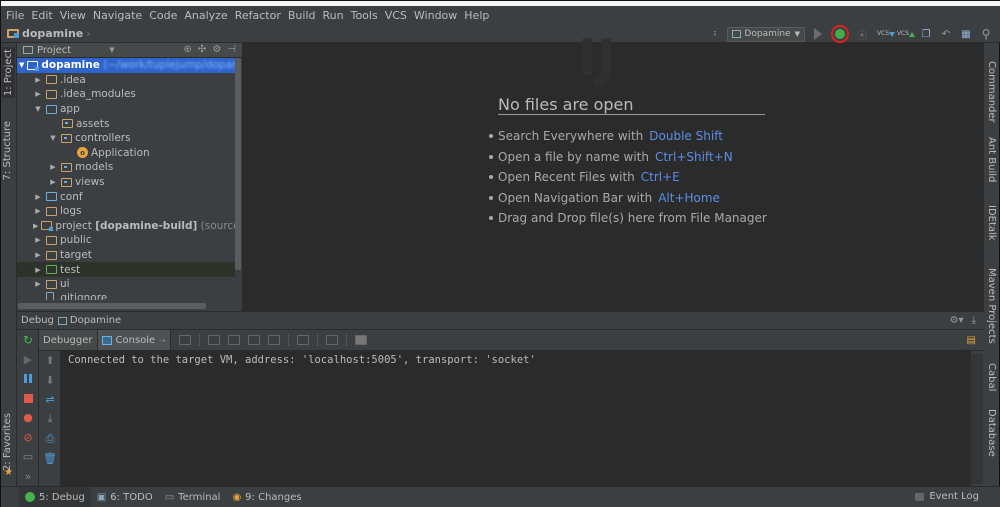 The image size is (1000, 507). Describe the element at coordinates (126, 123) in the screenshot. I see `tree-node-assets: assets` at that location.